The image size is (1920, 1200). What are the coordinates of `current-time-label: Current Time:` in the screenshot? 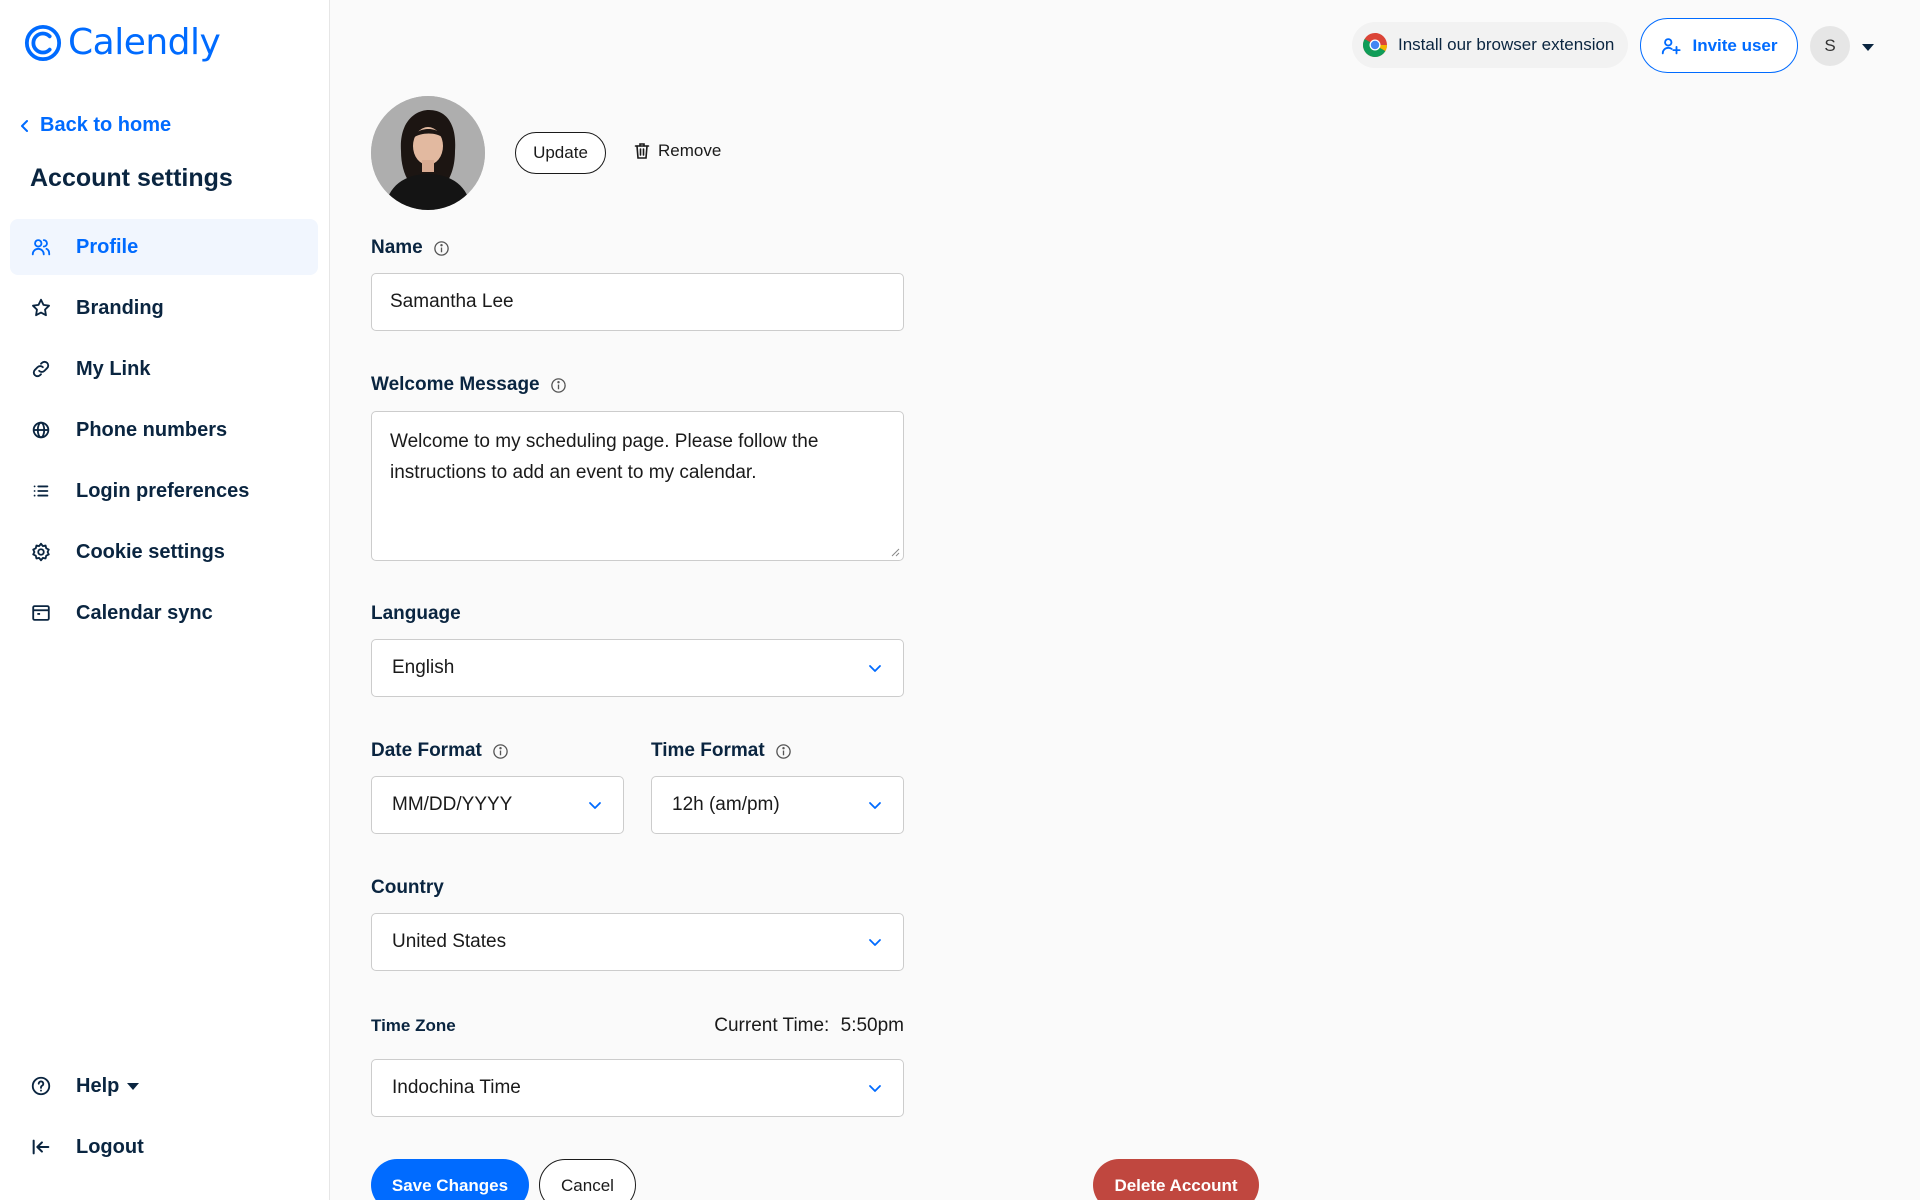 It's located at (772, 1025).